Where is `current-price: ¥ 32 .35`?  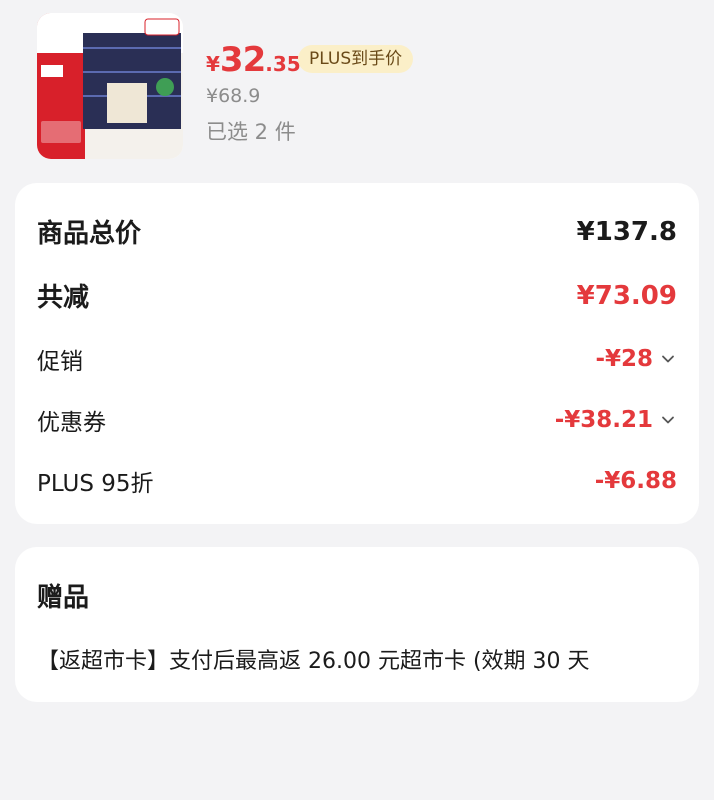 current-price: ¥ 32 .35 is located at coordinates (253, 60).